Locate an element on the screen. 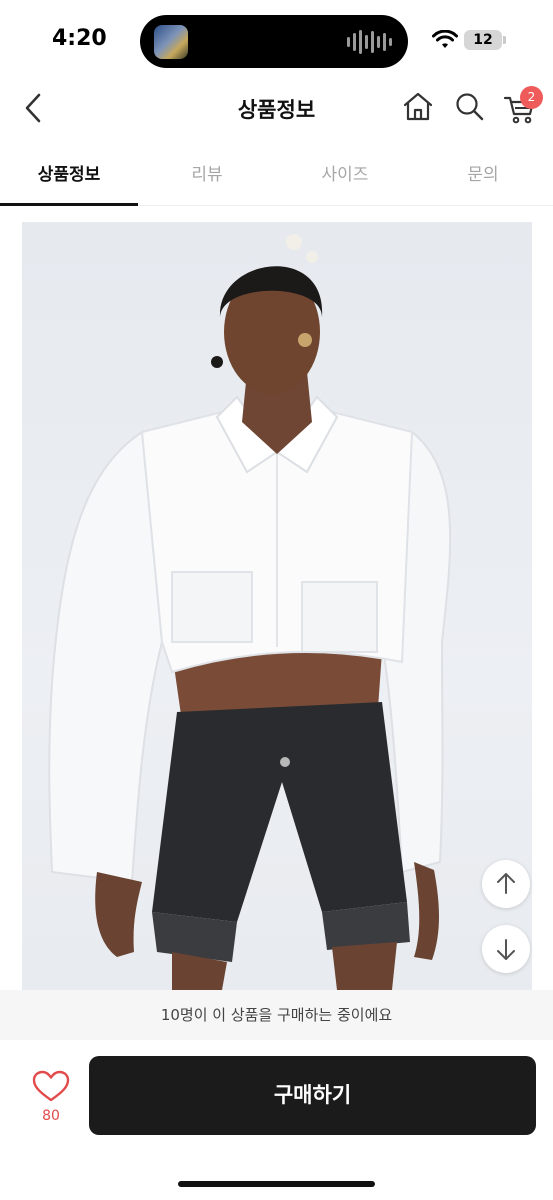  tab-bar: 상품정보 리뷰 사이즈 문의 is located at coordinates (276, 176).